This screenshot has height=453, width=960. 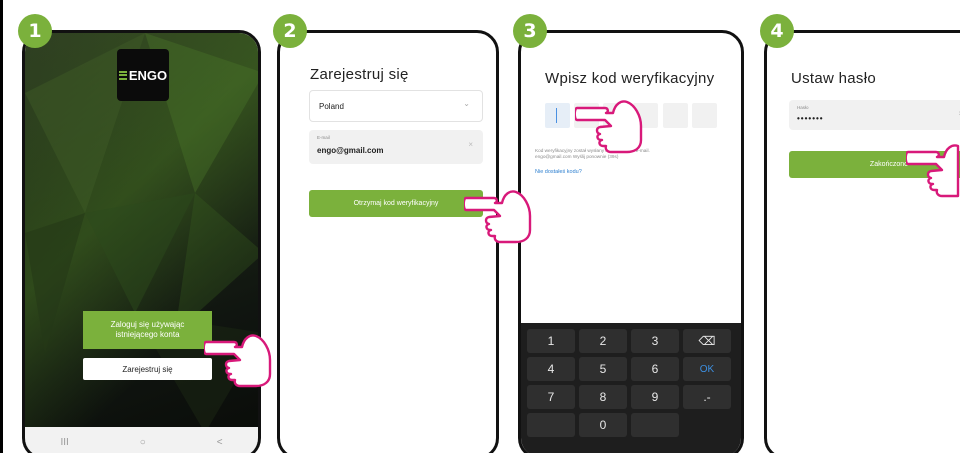 I want to click on key-2: 2, so click(x=603, y=341).